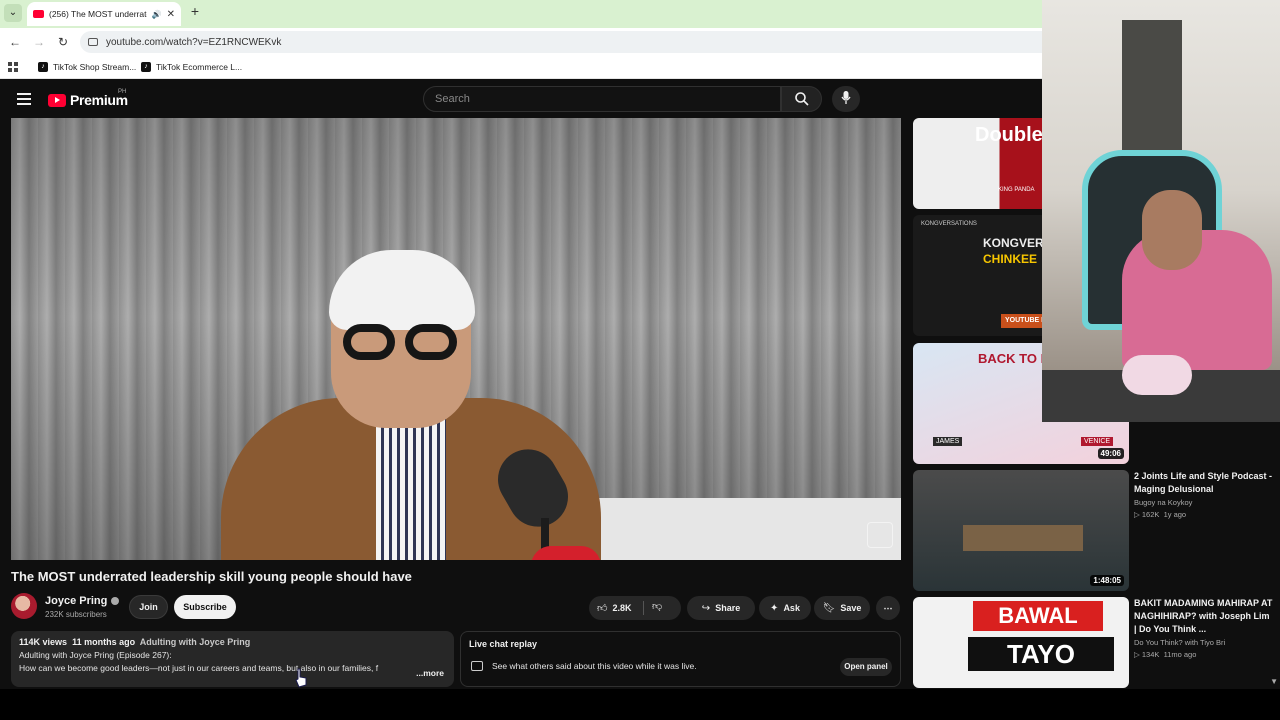 Image resolution: width=1280 pixels, height=720 pixels. What do you see at coordinates (851, 608) in the screenshot?
I see `save-label: Save` at bounding box center [851, 608].